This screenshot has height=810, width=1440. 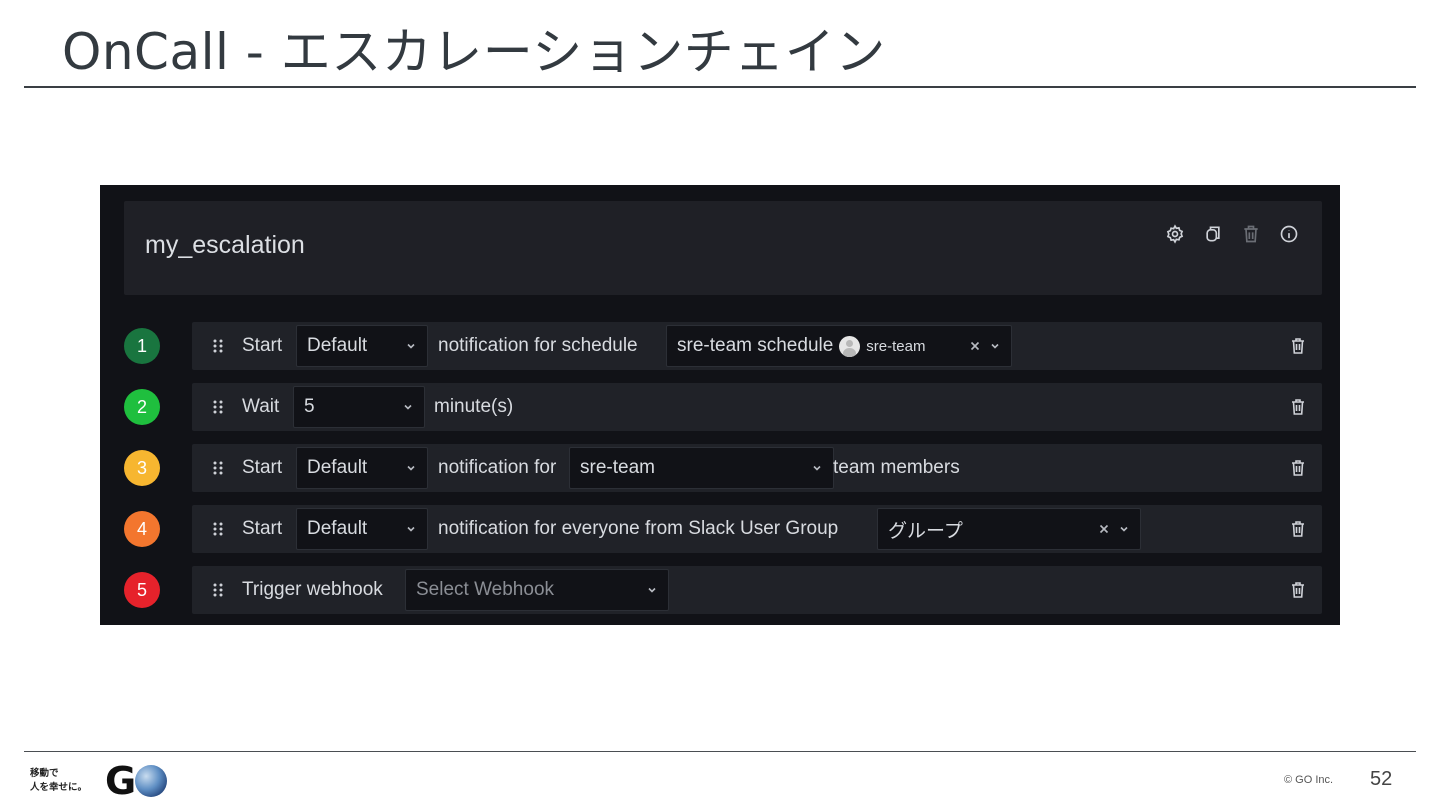 I want to click on go-logo-icon: G, so click(x=136, y=781).